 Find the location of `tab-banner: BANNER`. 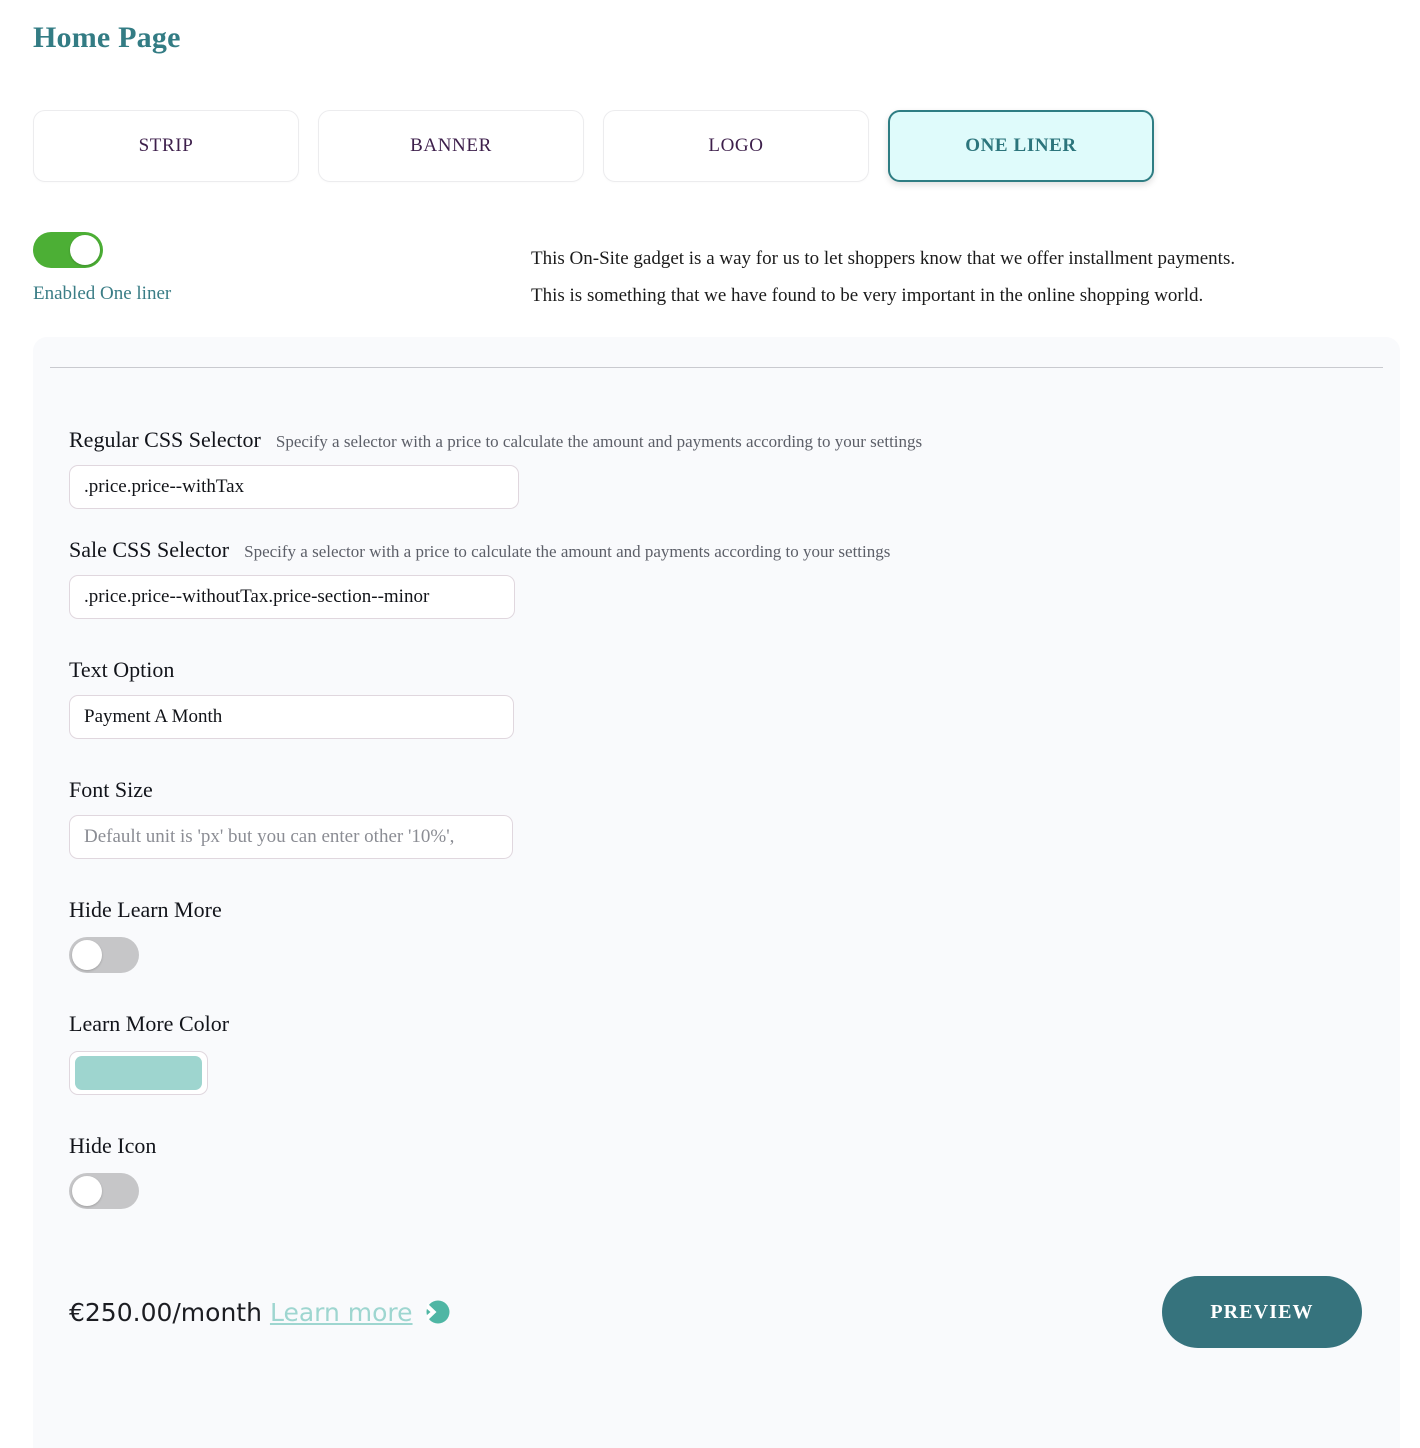

tab-banner: BANNER is located at coordinates (451, 146).